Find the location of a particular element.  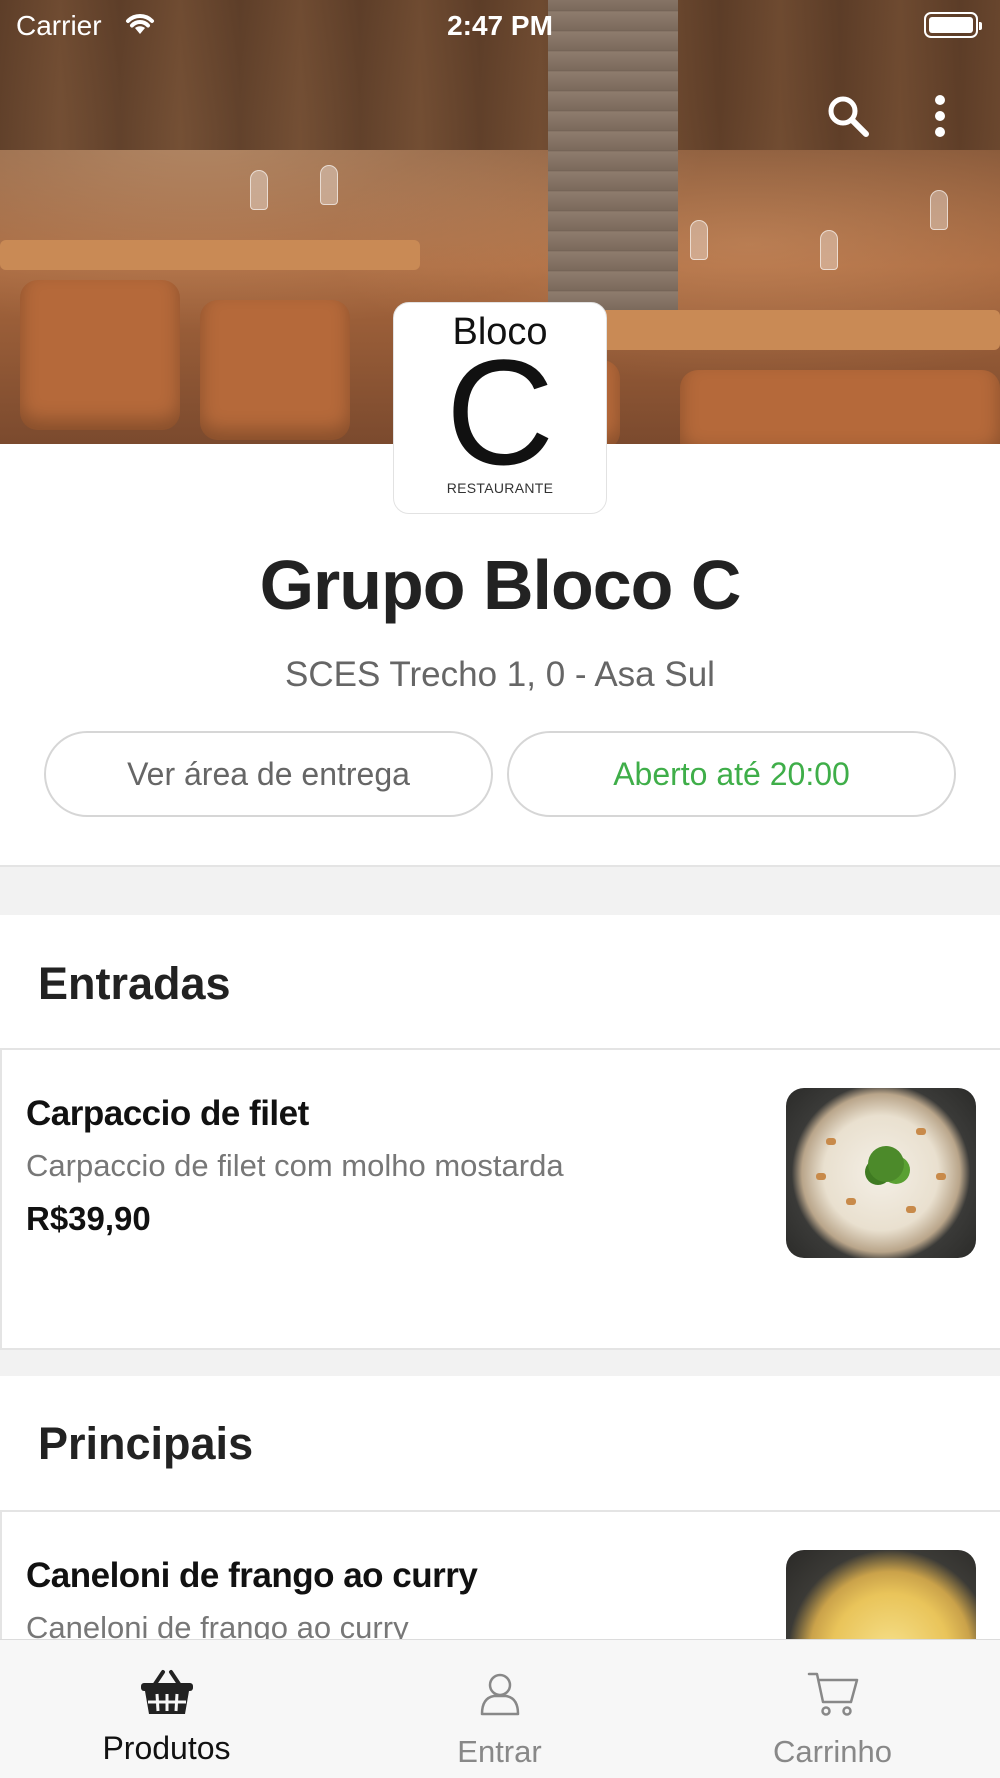

tab-bar: Produtos Entrar Carrinho is located at coordinates (500, 1708).